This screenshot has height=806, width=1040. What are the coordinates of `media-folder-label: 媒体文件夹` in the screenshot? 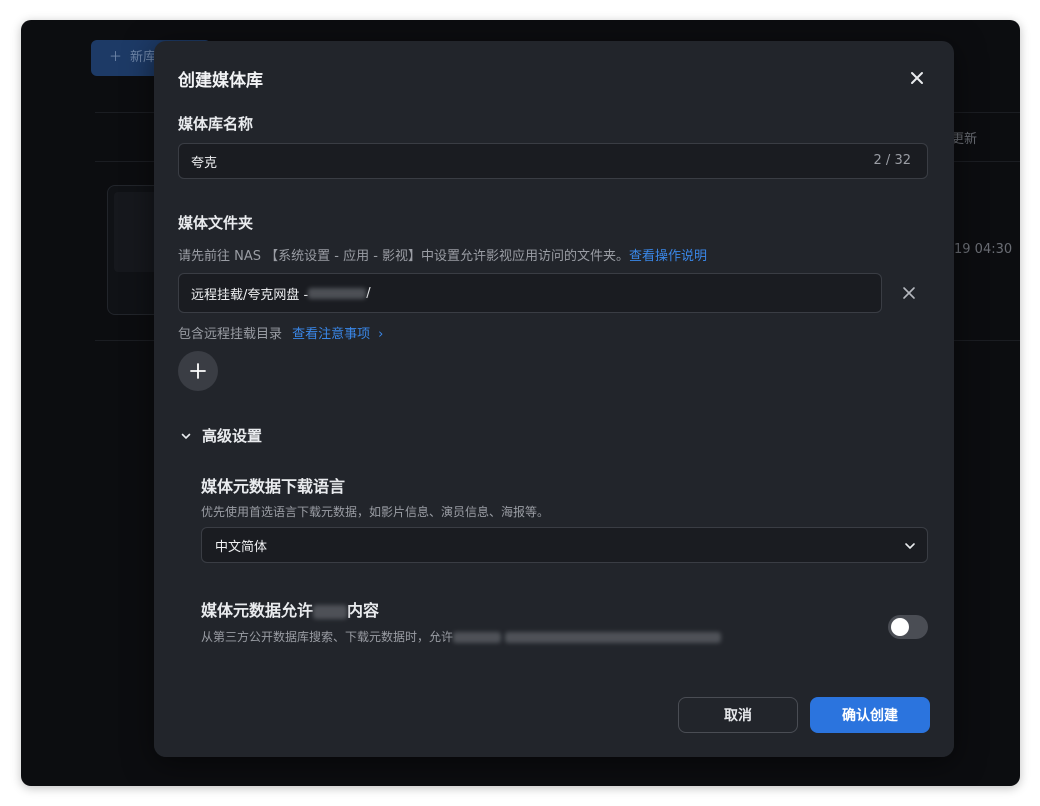 It's located at (216, 223).